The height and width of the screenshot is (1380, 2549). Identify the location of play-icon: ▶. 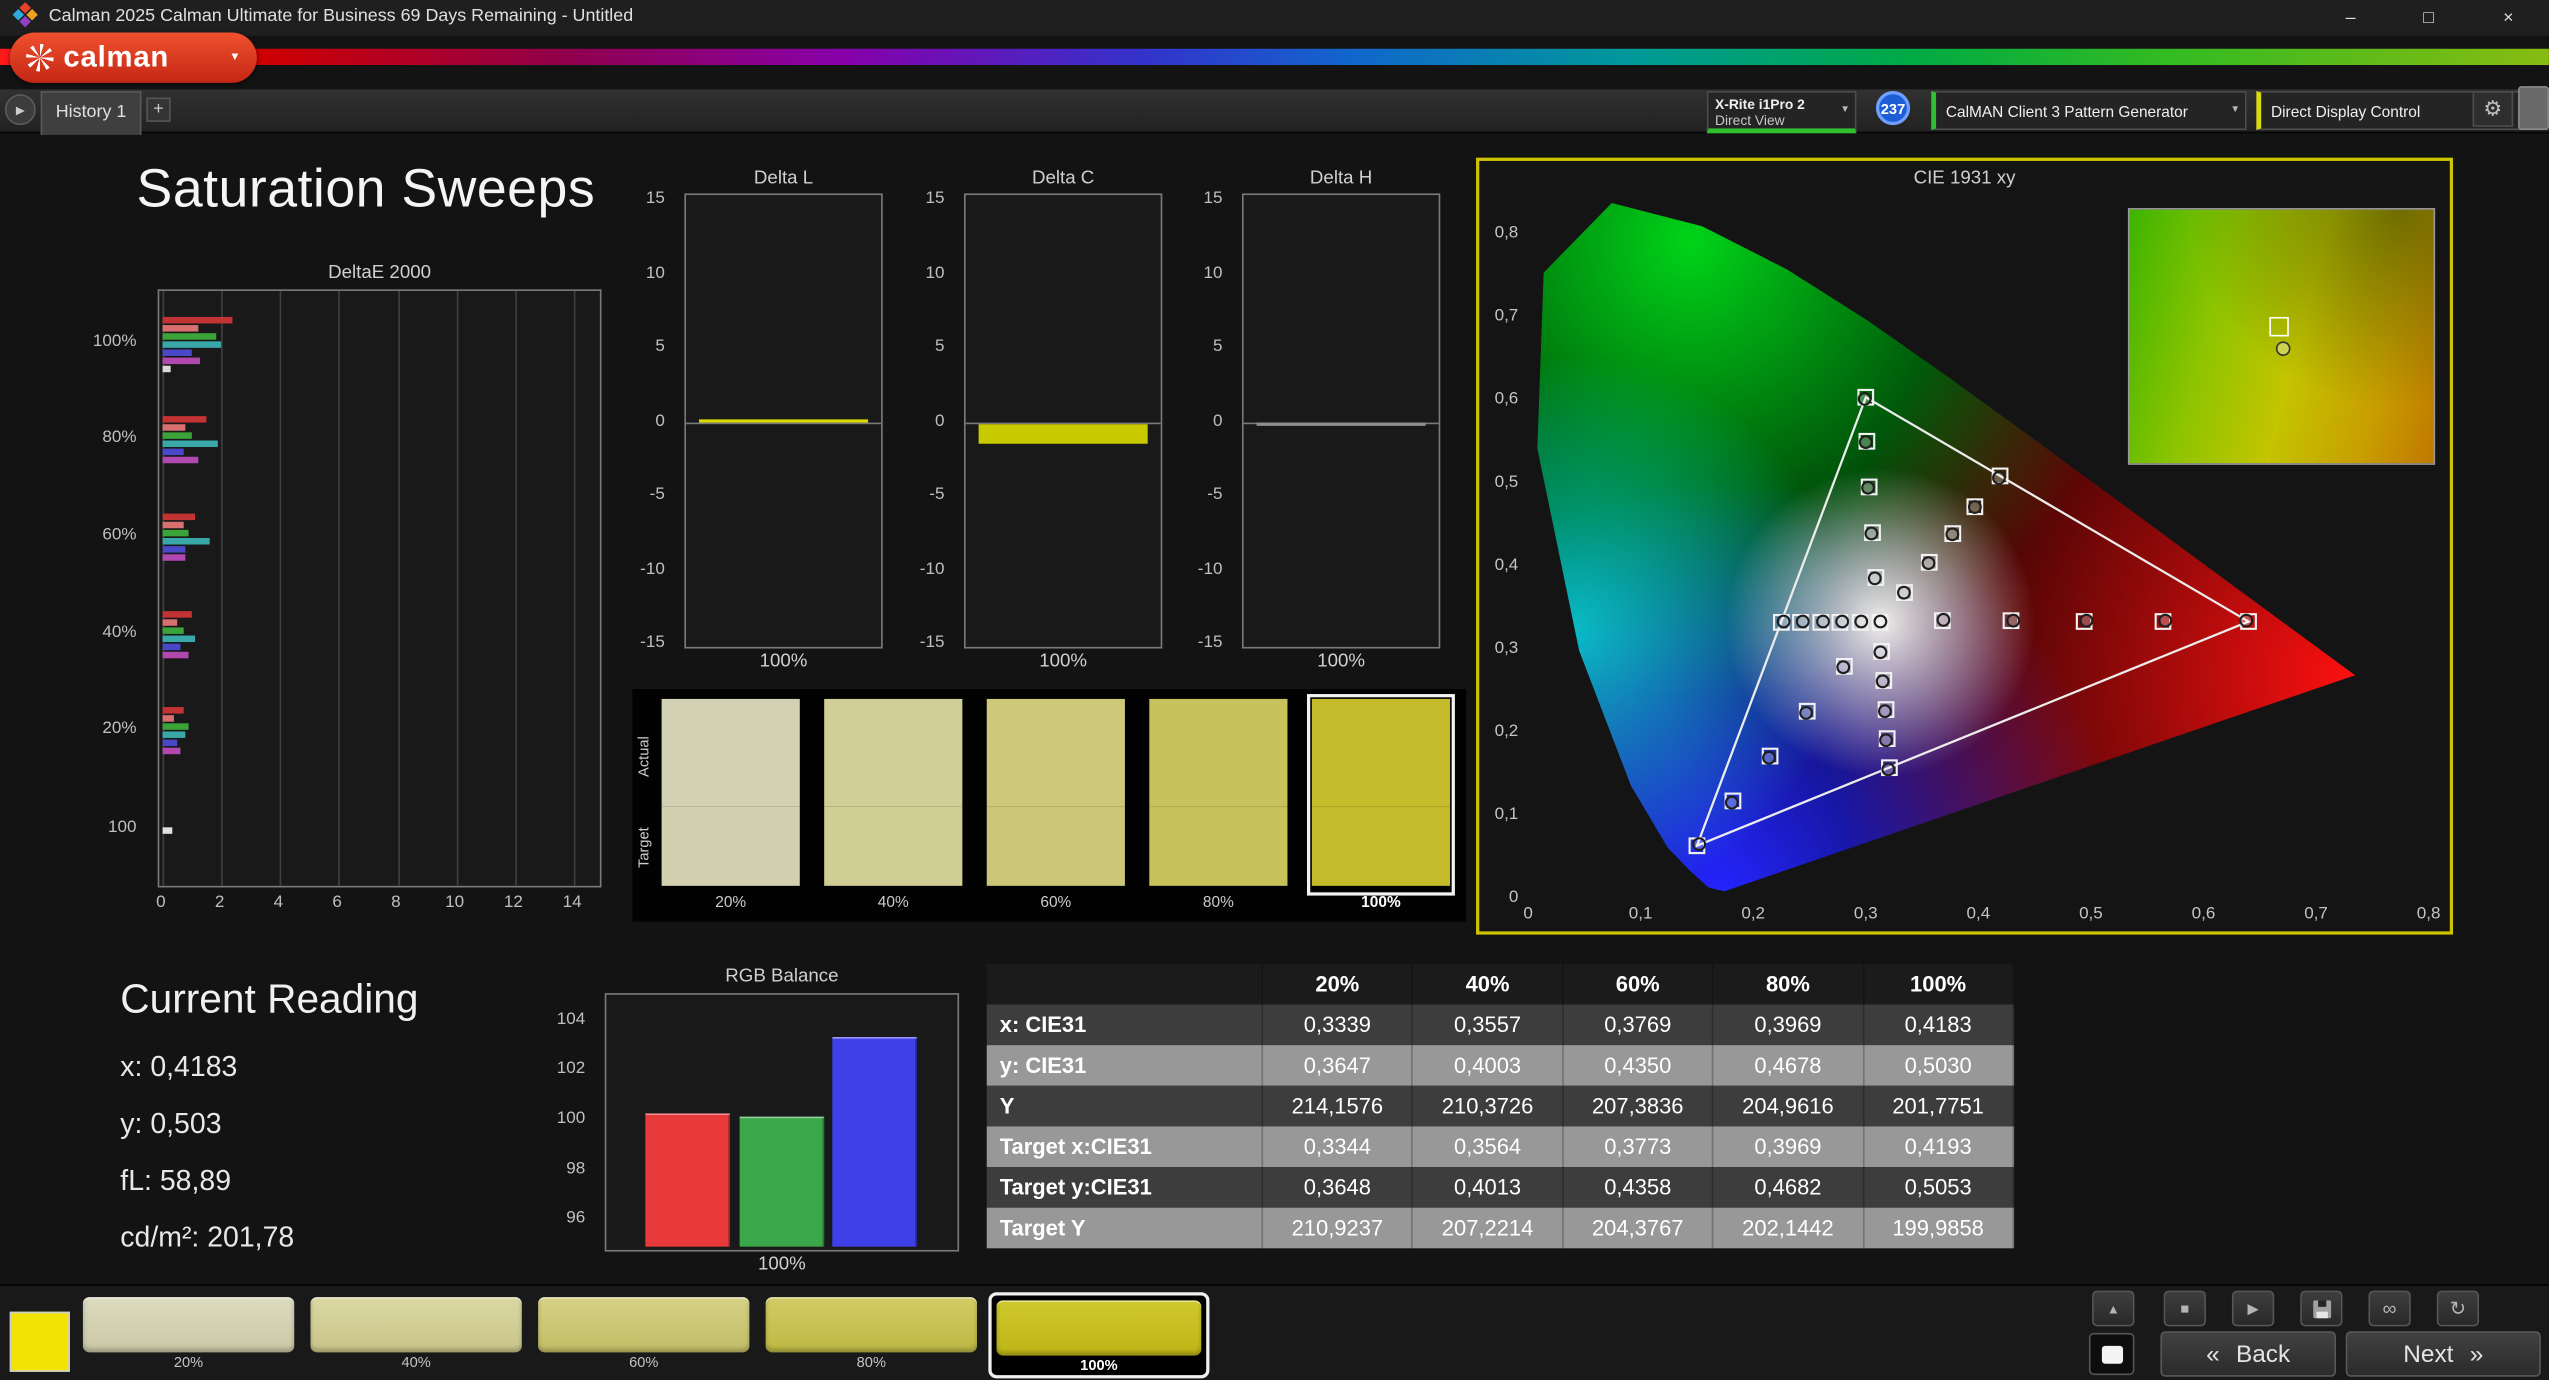
(2253, 1307).